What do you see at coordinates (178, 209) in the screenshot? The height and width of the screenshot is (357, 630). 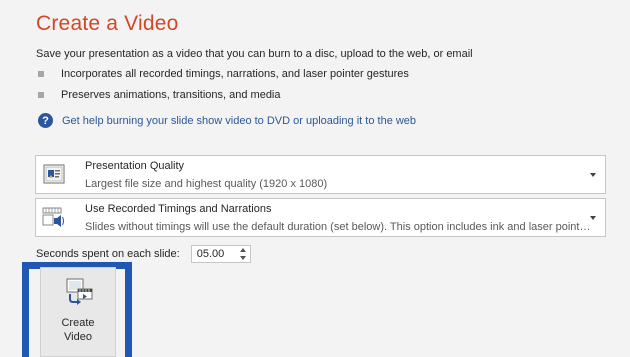 I see `dropdown-heading: Use Recorded Timings and Narrations` at bounding box center [178, 209].